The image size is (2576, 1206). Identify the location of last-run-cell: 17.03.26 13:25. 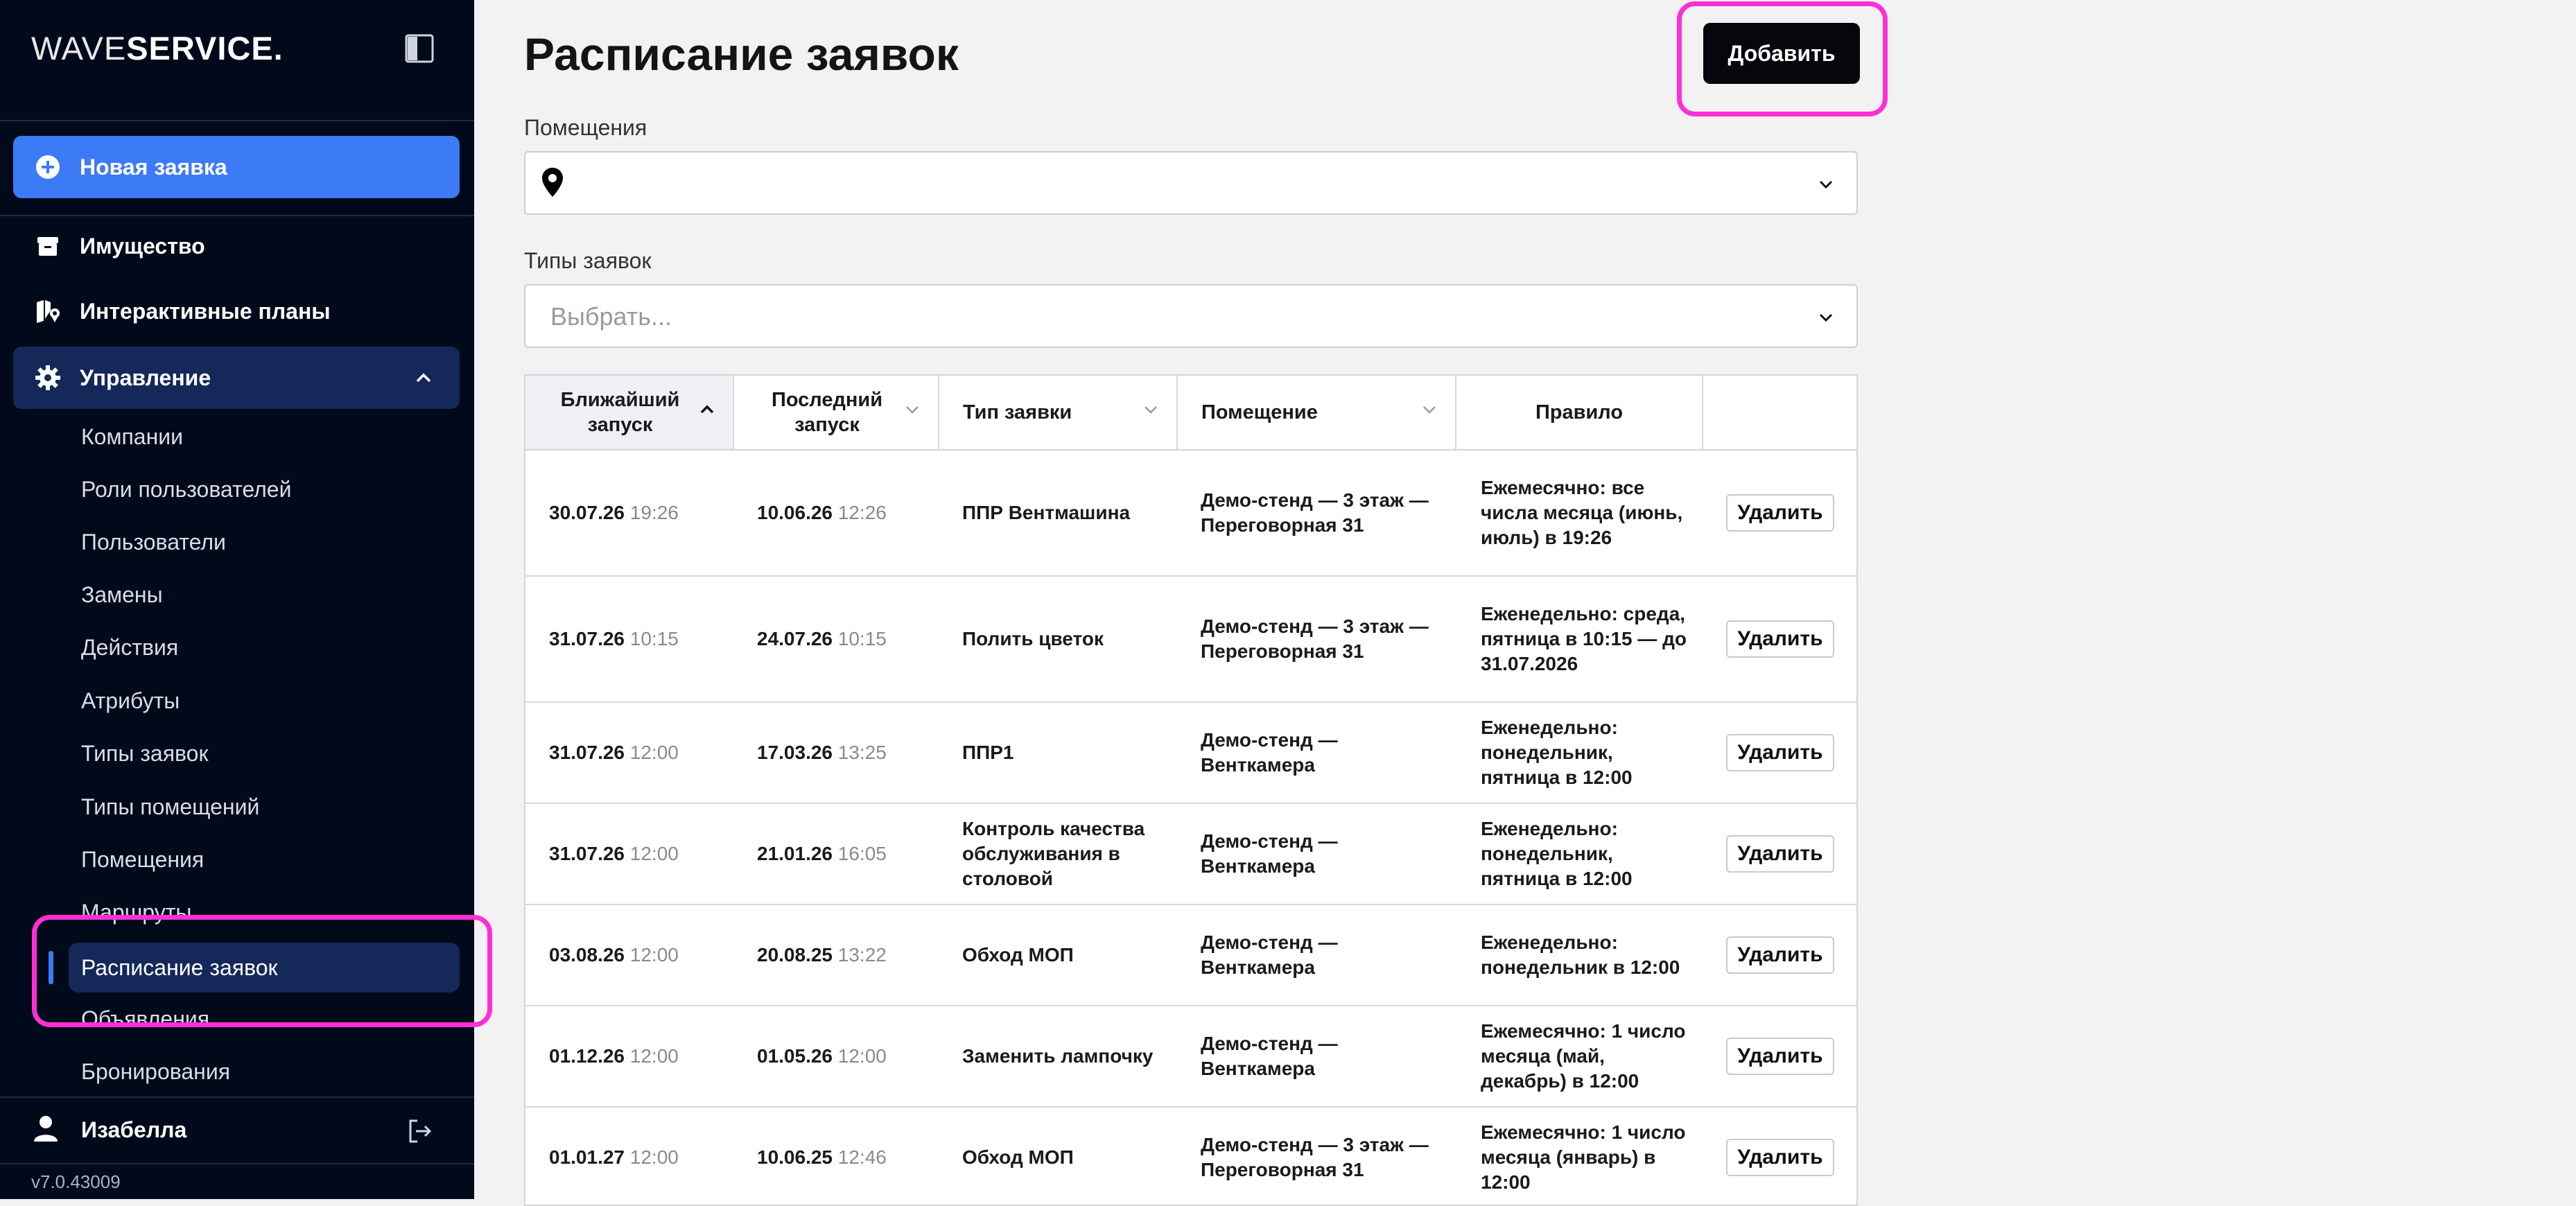
(836, 753).